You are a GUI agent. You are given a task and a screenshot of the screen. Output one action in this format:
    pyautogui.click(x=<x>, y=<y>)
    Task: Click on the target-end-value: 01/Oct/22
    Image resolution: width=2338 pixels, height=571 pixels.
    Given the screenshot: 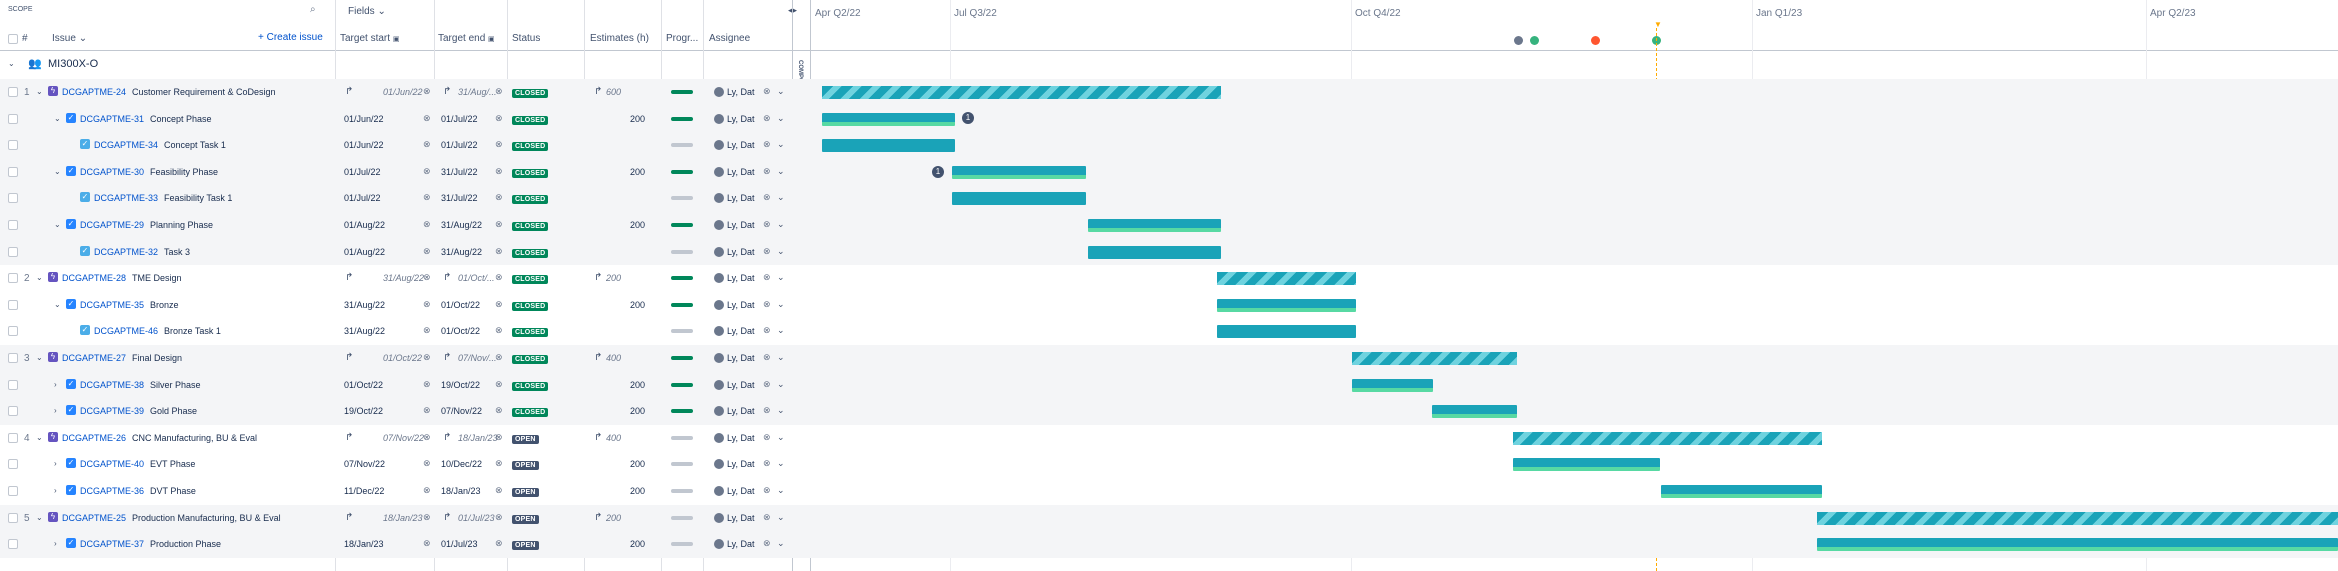 What is the action you would take?
    pyautogui.click(x=460, y=331)
    